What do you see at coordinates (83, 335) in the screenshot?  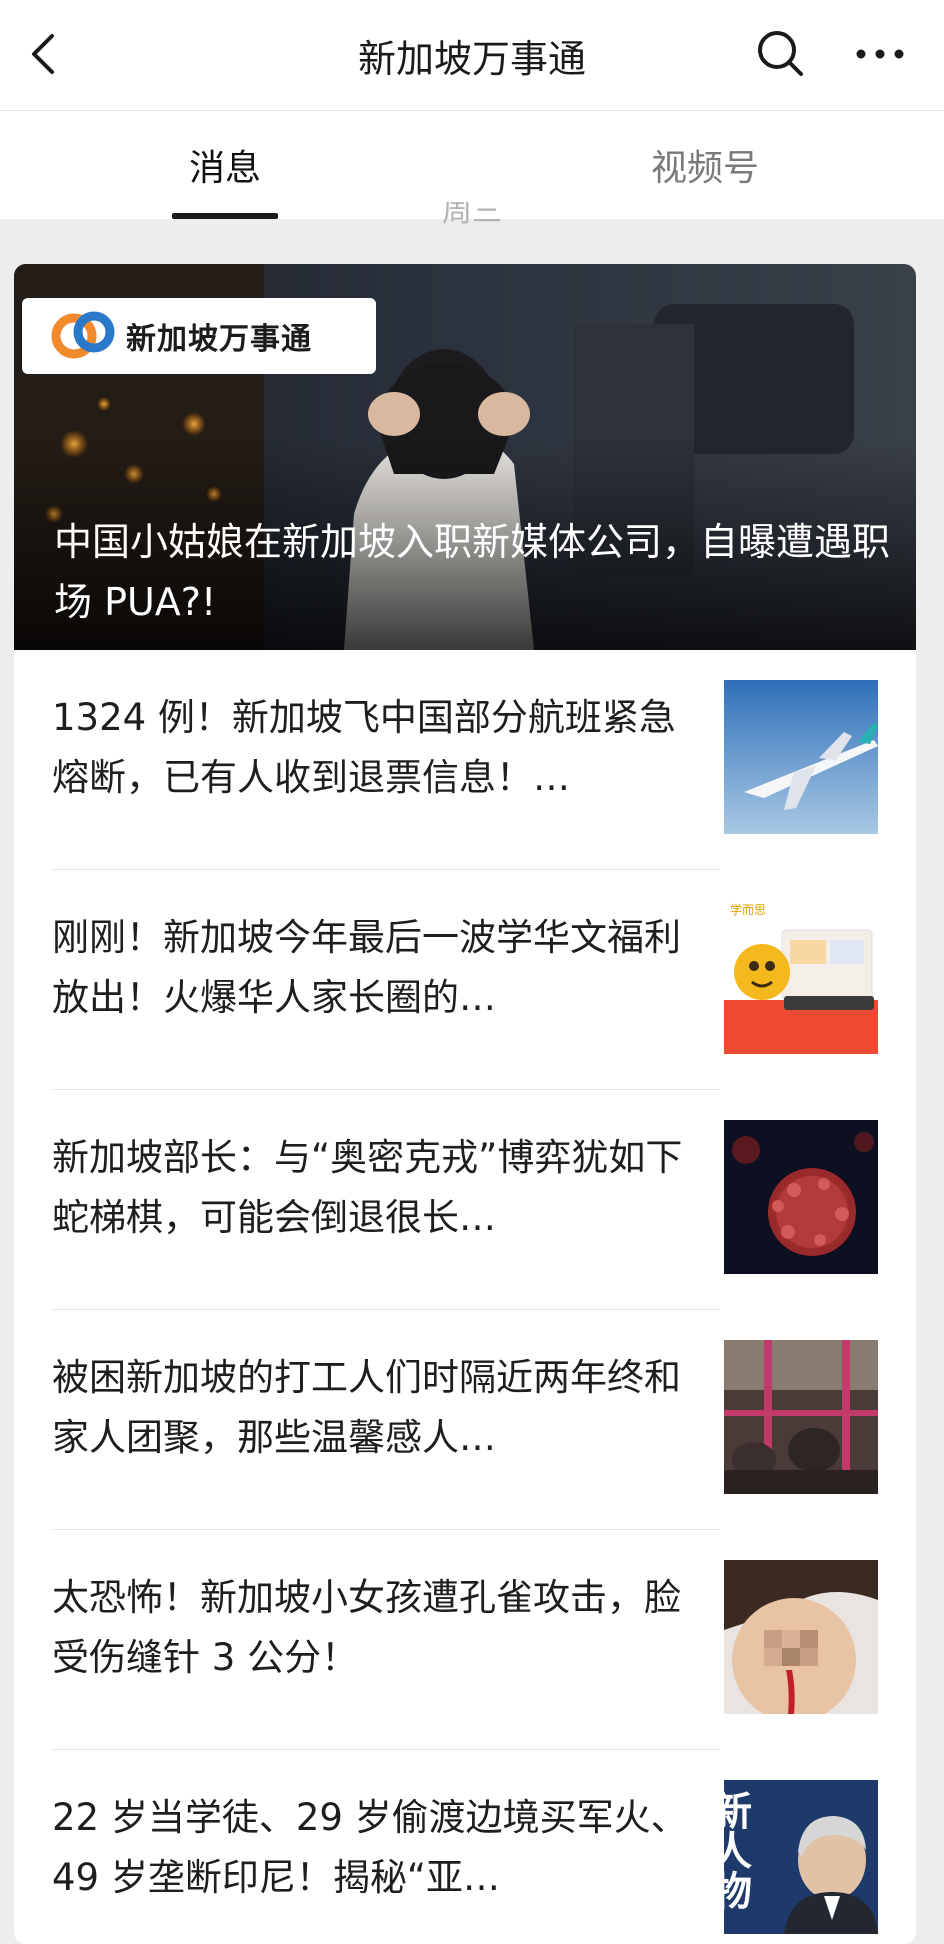 I see `brand-logo-icon` at bounding box center [83, 335].